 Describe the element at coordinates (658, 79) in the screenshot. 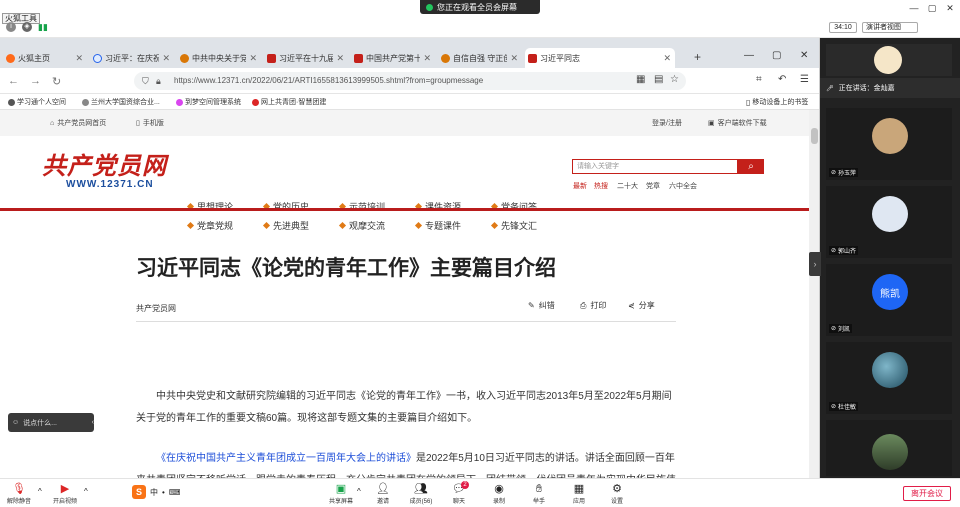

I see `reader-view-icon: ▤` at that location.